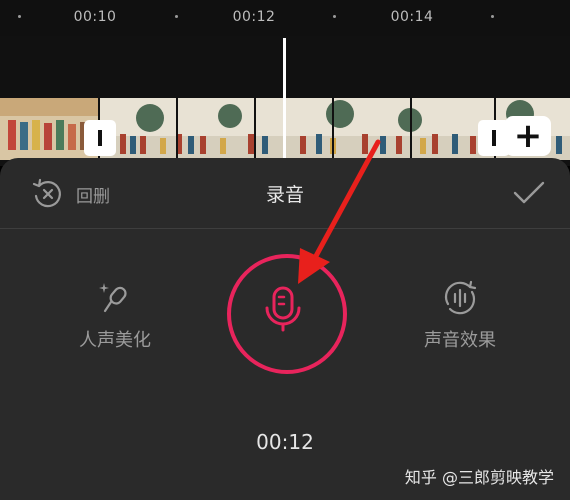 The image size is (570, 500). What do you see at coordinates (285, 18) in the screenshot?
I see `timeline-ruler: 00:10 00:12 00:14` at bounding box center [285, 18].